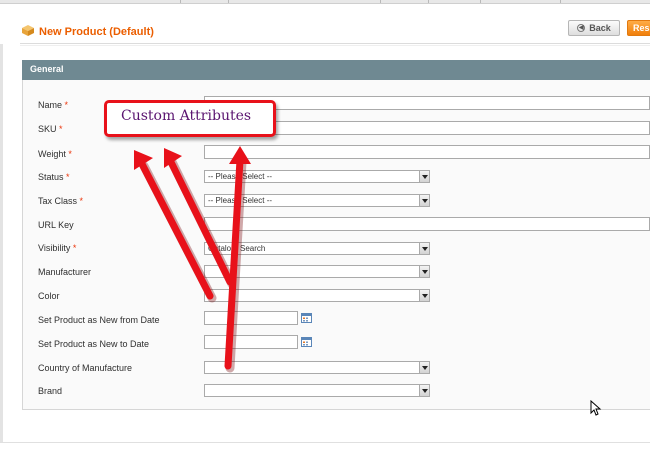  Describe the element at coordinates (596, 408) in the screenshot. I see `mouse-pointer-icon` at that location.